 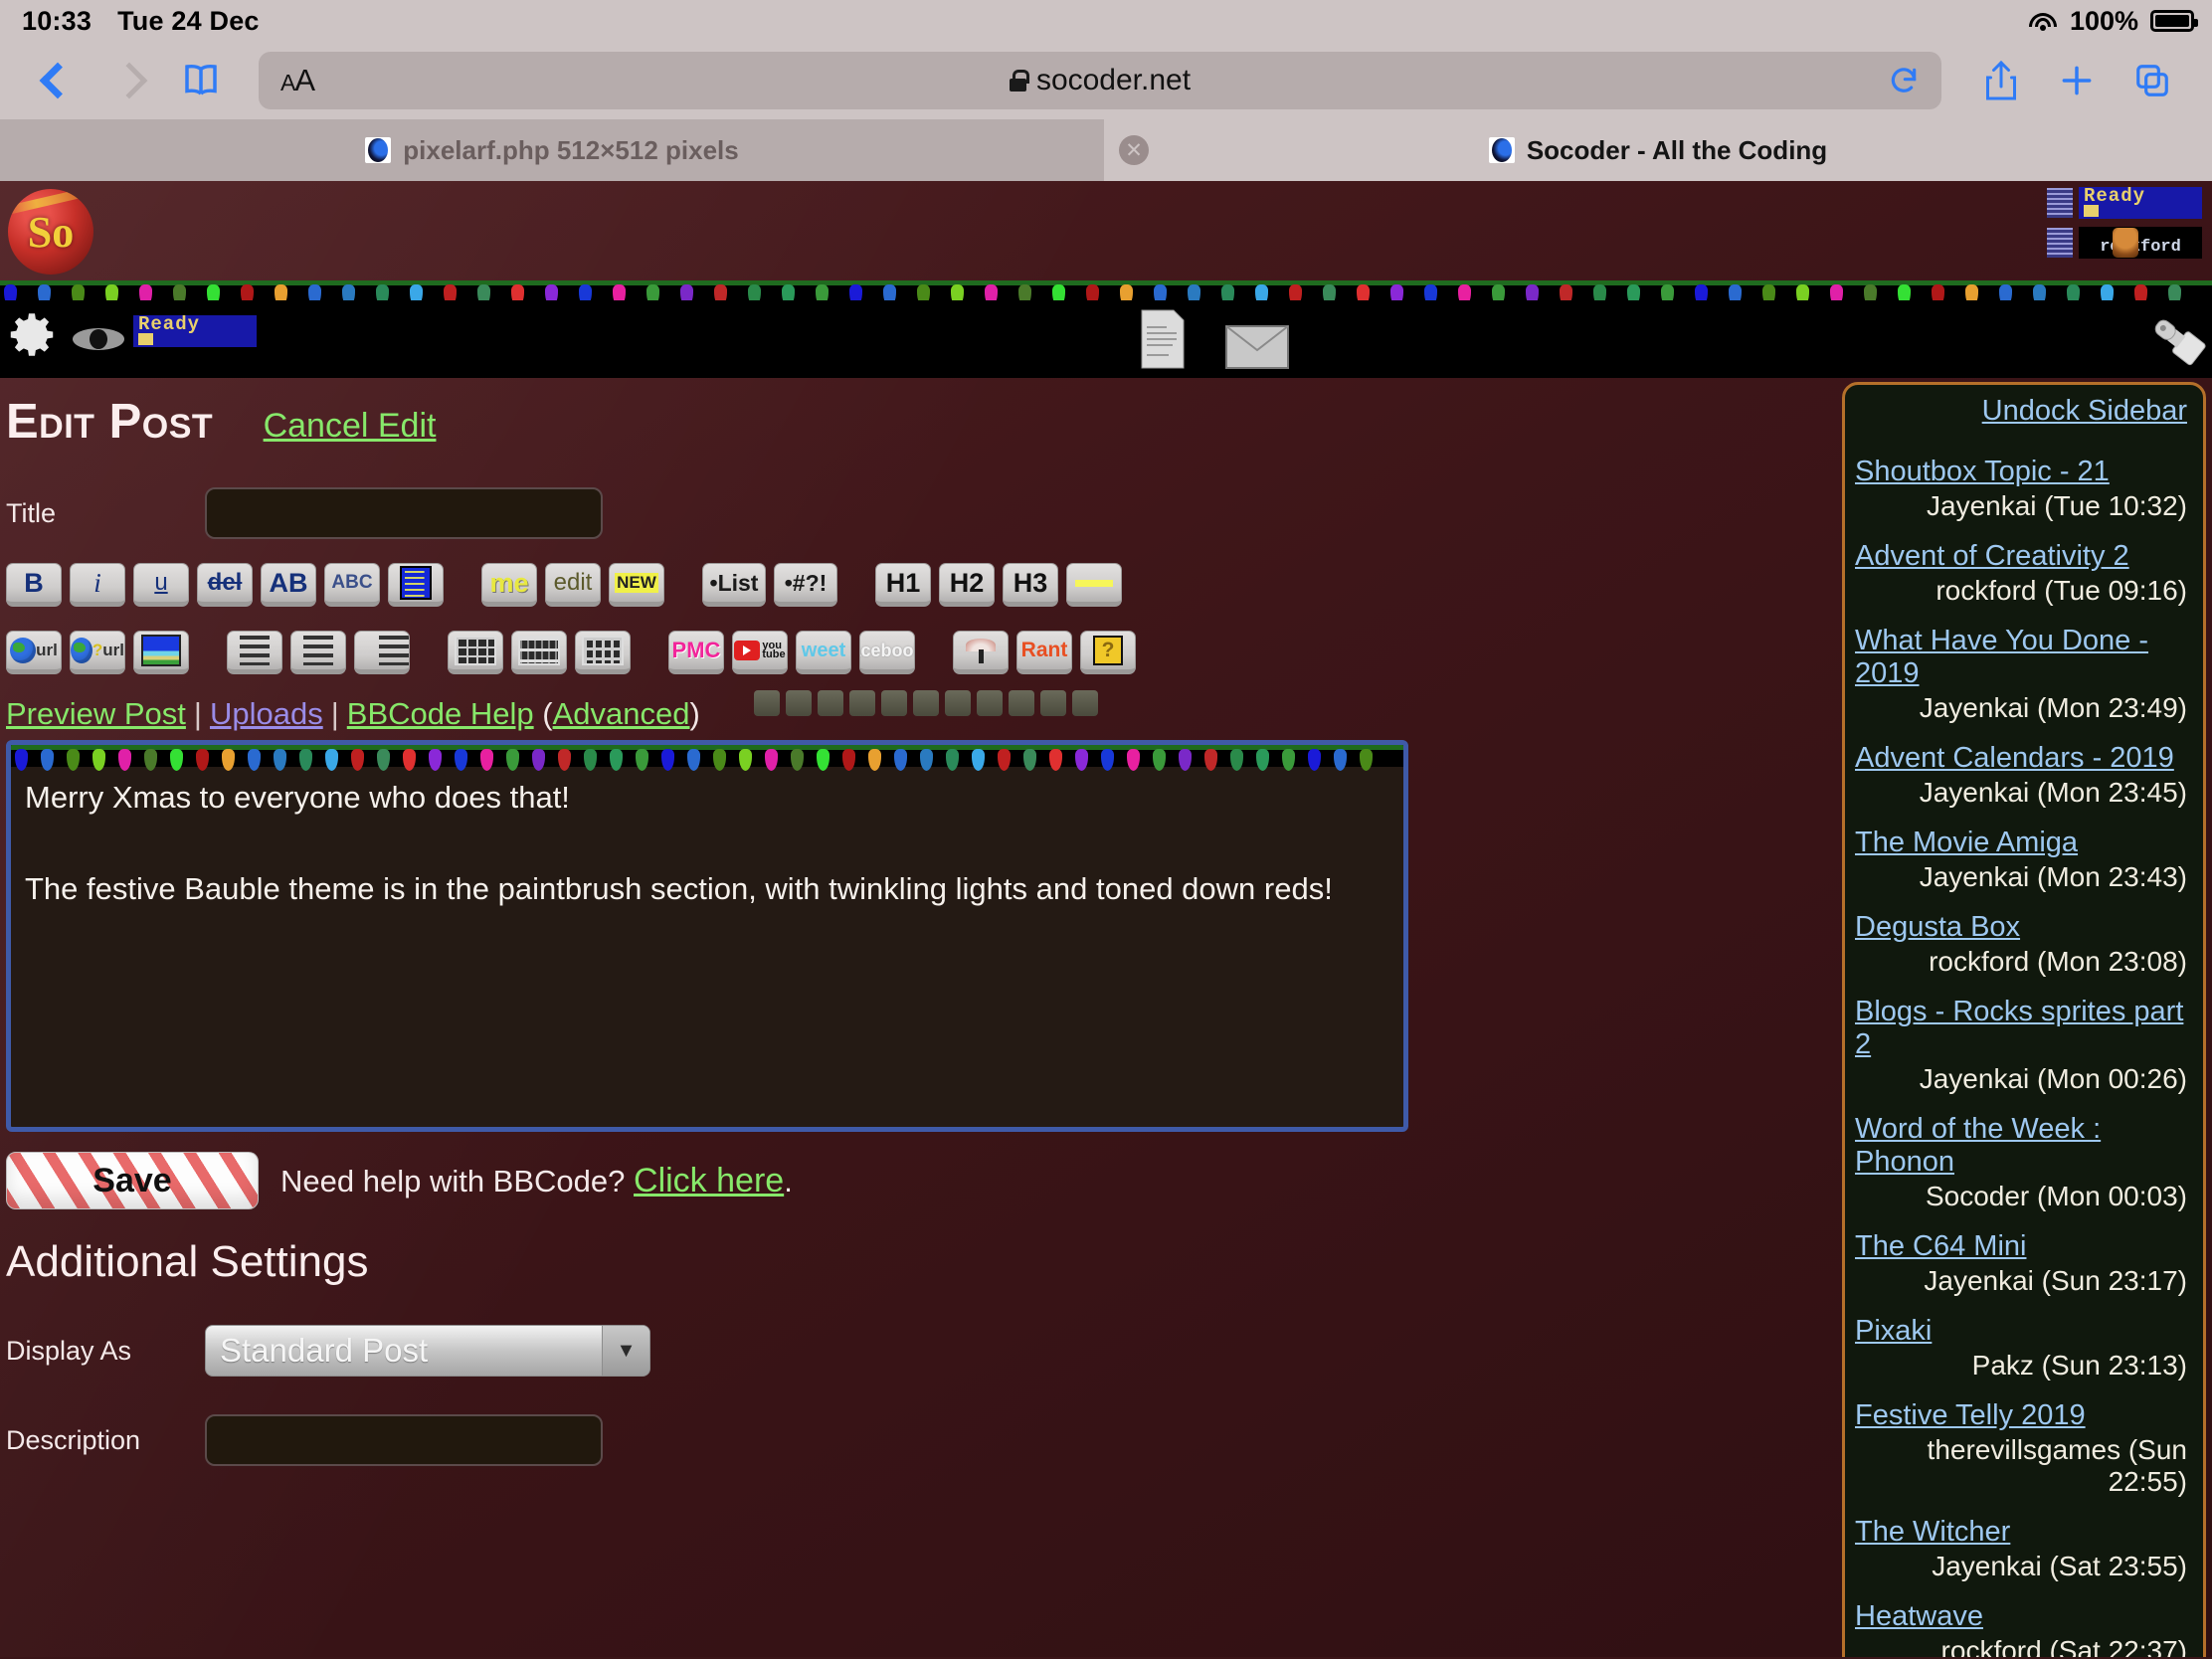 What do you see at coordinates (2152, 80) in the screenshot?
I see `tab-overview-button` at bounding box center [2152, 80].